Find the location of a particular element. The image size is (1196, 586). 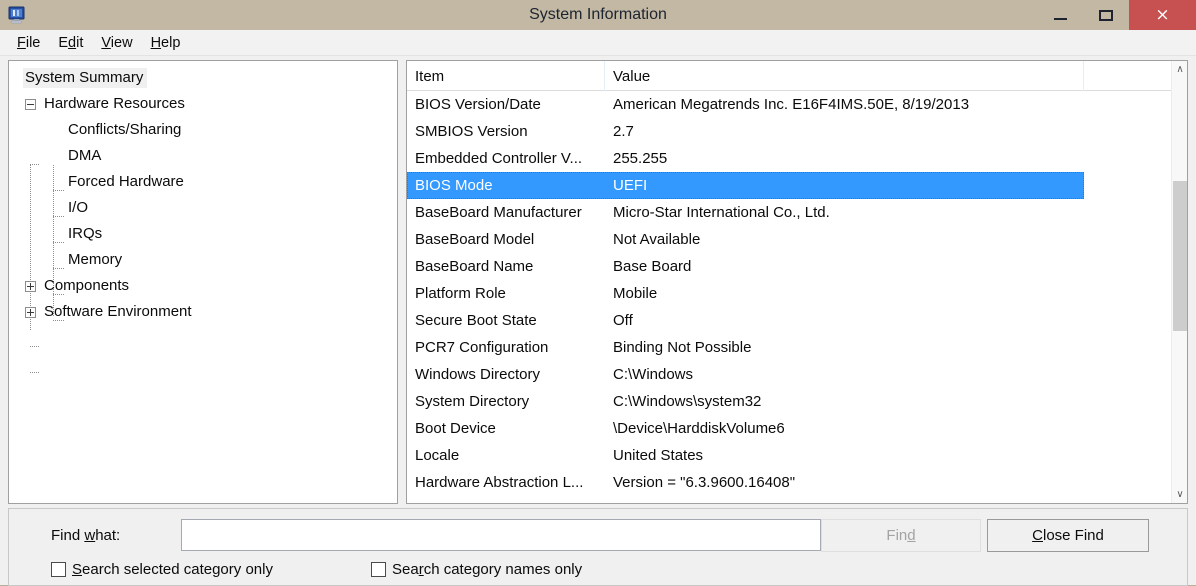

scroll-up-icon: ∧ is located at coordinates (1179, 69).